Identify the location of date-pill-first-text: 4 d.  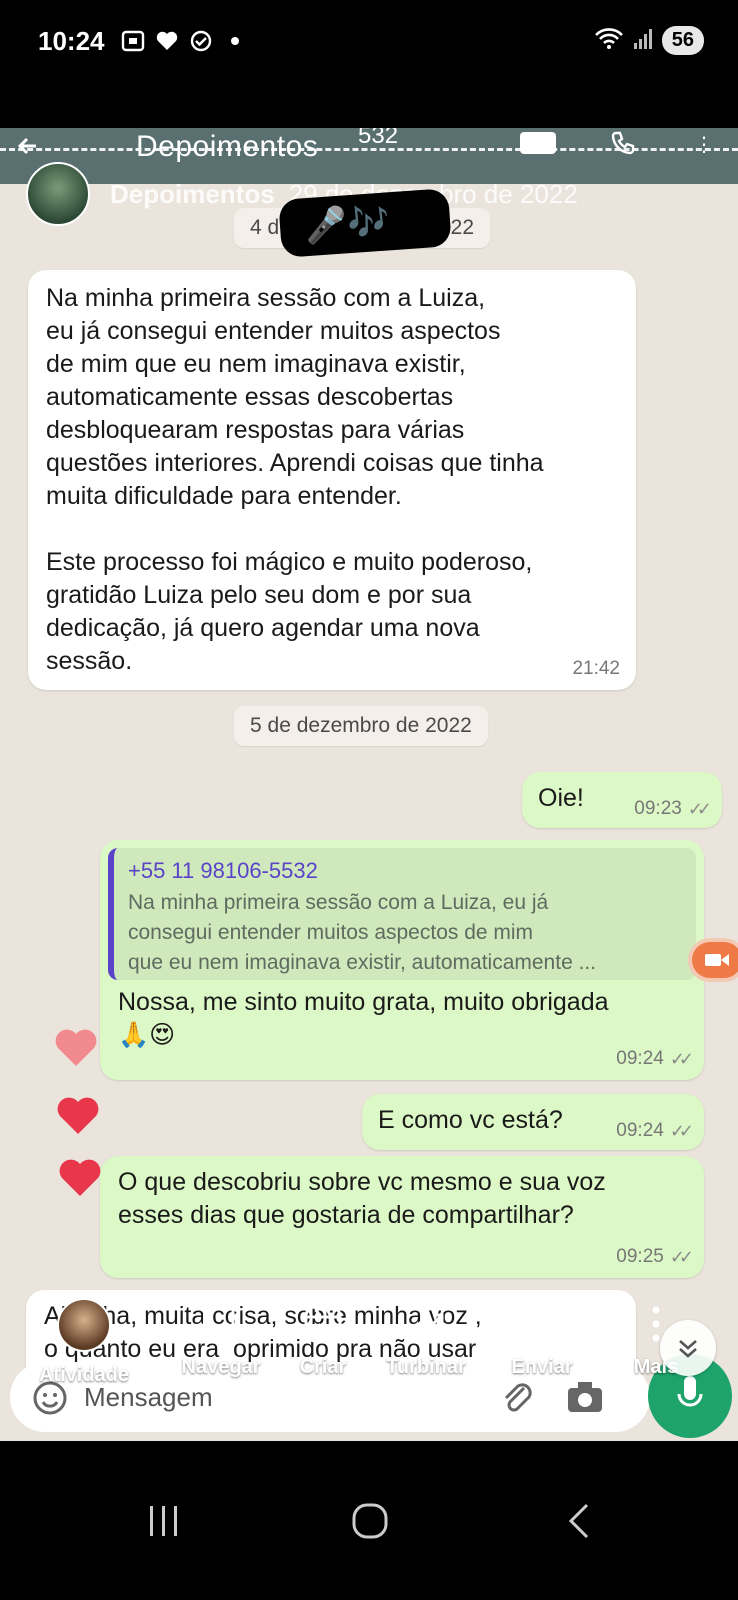
(265, 227).